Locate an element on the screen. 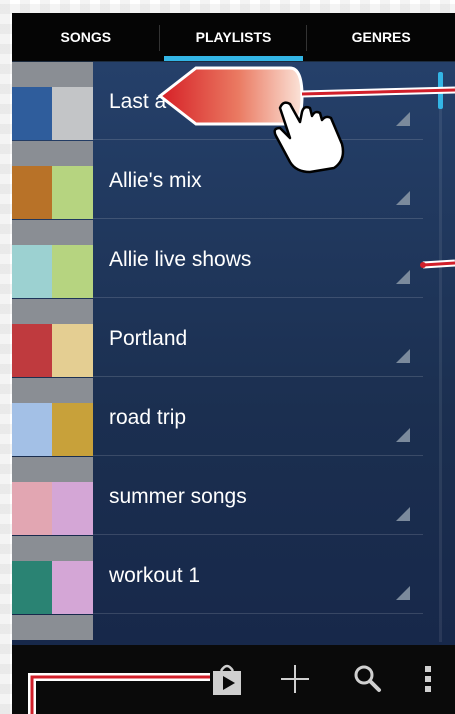 The height and width of the screenshot is (714, 455). list-item: road trip is located at coordinates (233, 417).